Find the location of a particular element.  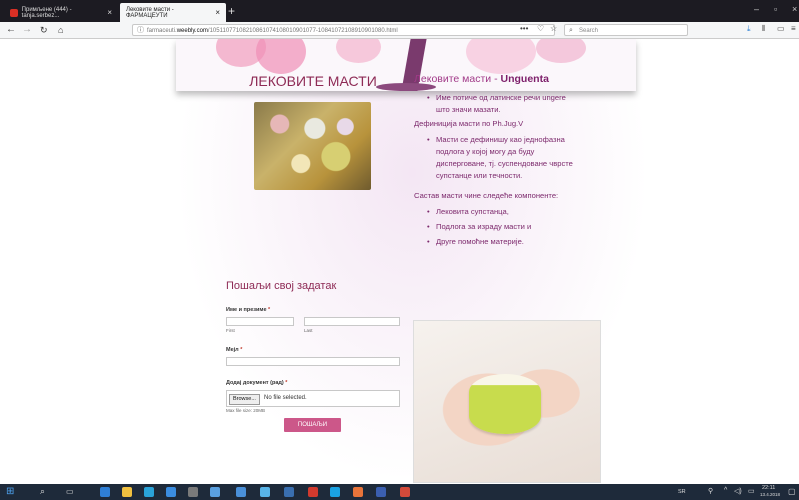

forward-icon: → is located at coordinates (27, 30).